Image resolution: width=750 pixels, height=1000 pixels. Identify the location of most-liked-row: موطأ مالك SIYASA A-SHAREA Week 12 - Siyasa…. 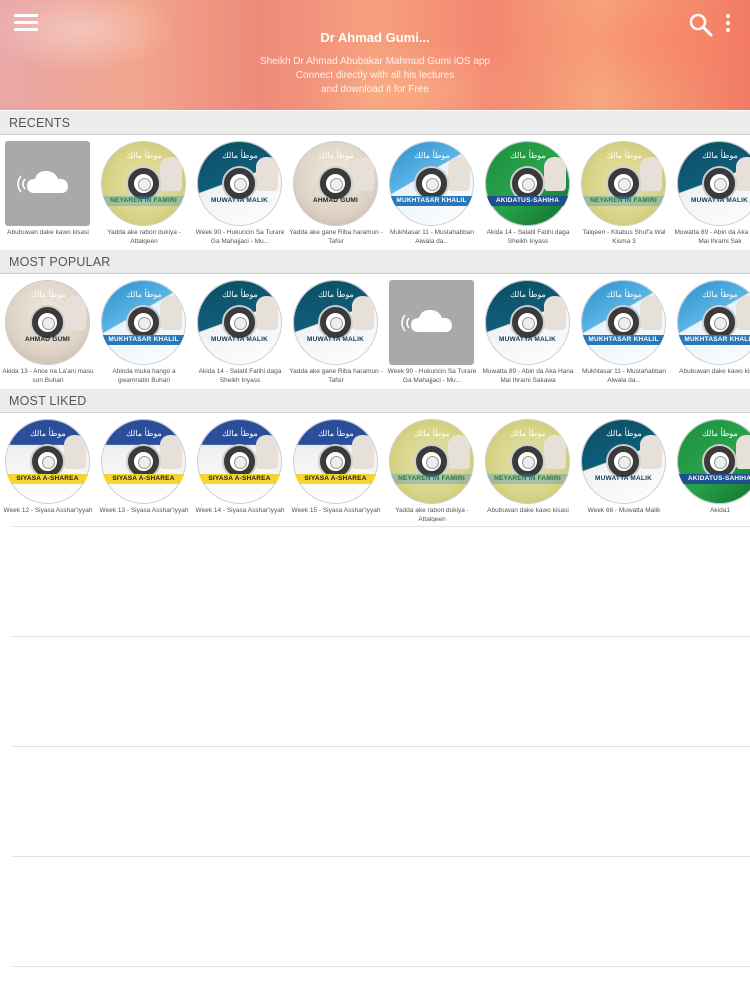
(375, 473).